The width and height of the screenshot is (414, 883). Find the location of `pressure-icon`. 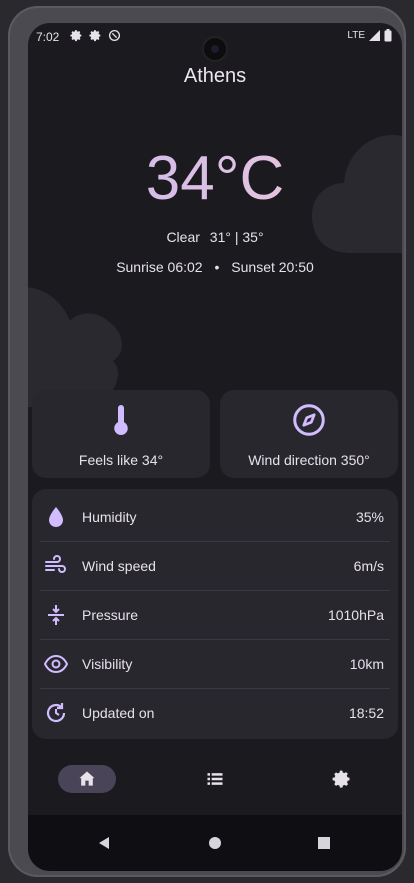

pressure-icon is located at coordinates (56, 615).